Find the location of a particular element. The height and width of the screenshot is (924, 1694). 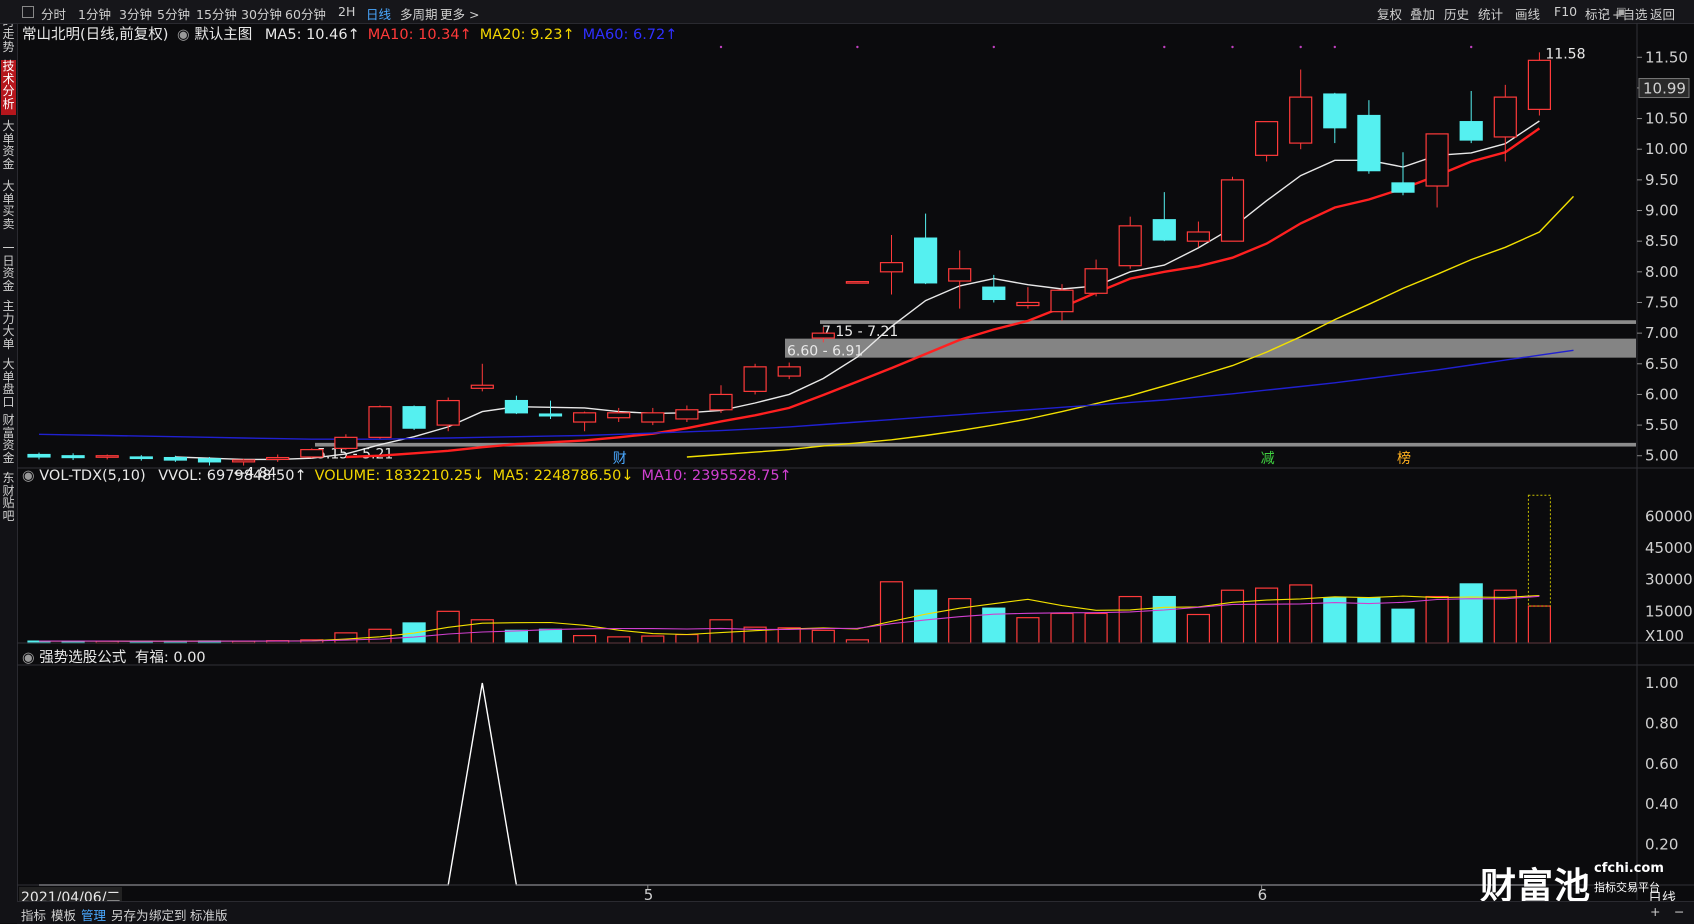

price-zone is located at coordinates (1228, 322).